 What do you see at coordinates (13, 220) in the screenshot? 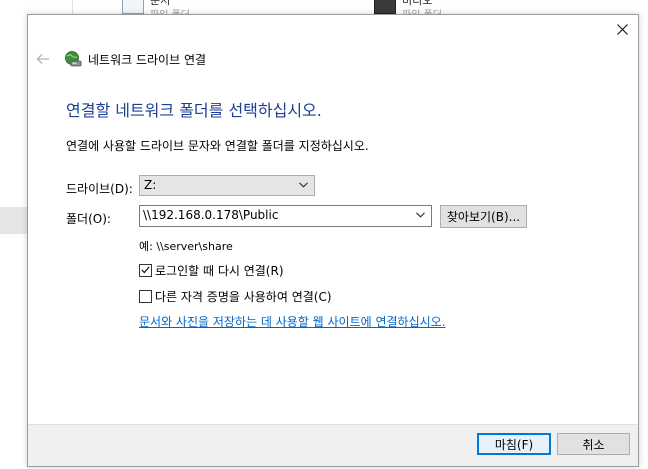
I see `background-selection-strip` at bounding box center [13, 220].